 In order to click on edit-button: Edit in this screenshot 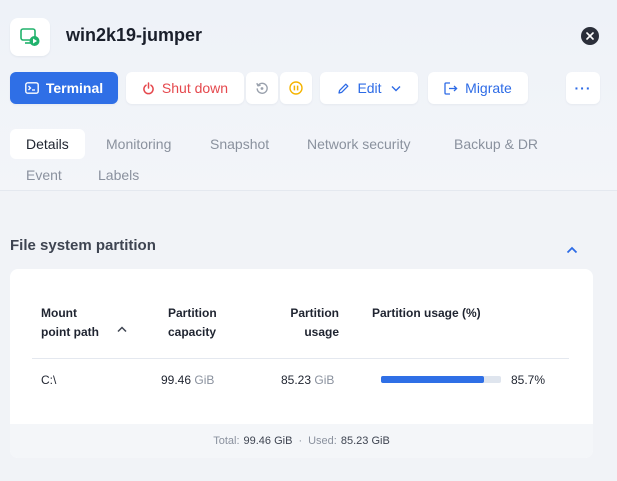, I will do `click(369, 88)`.